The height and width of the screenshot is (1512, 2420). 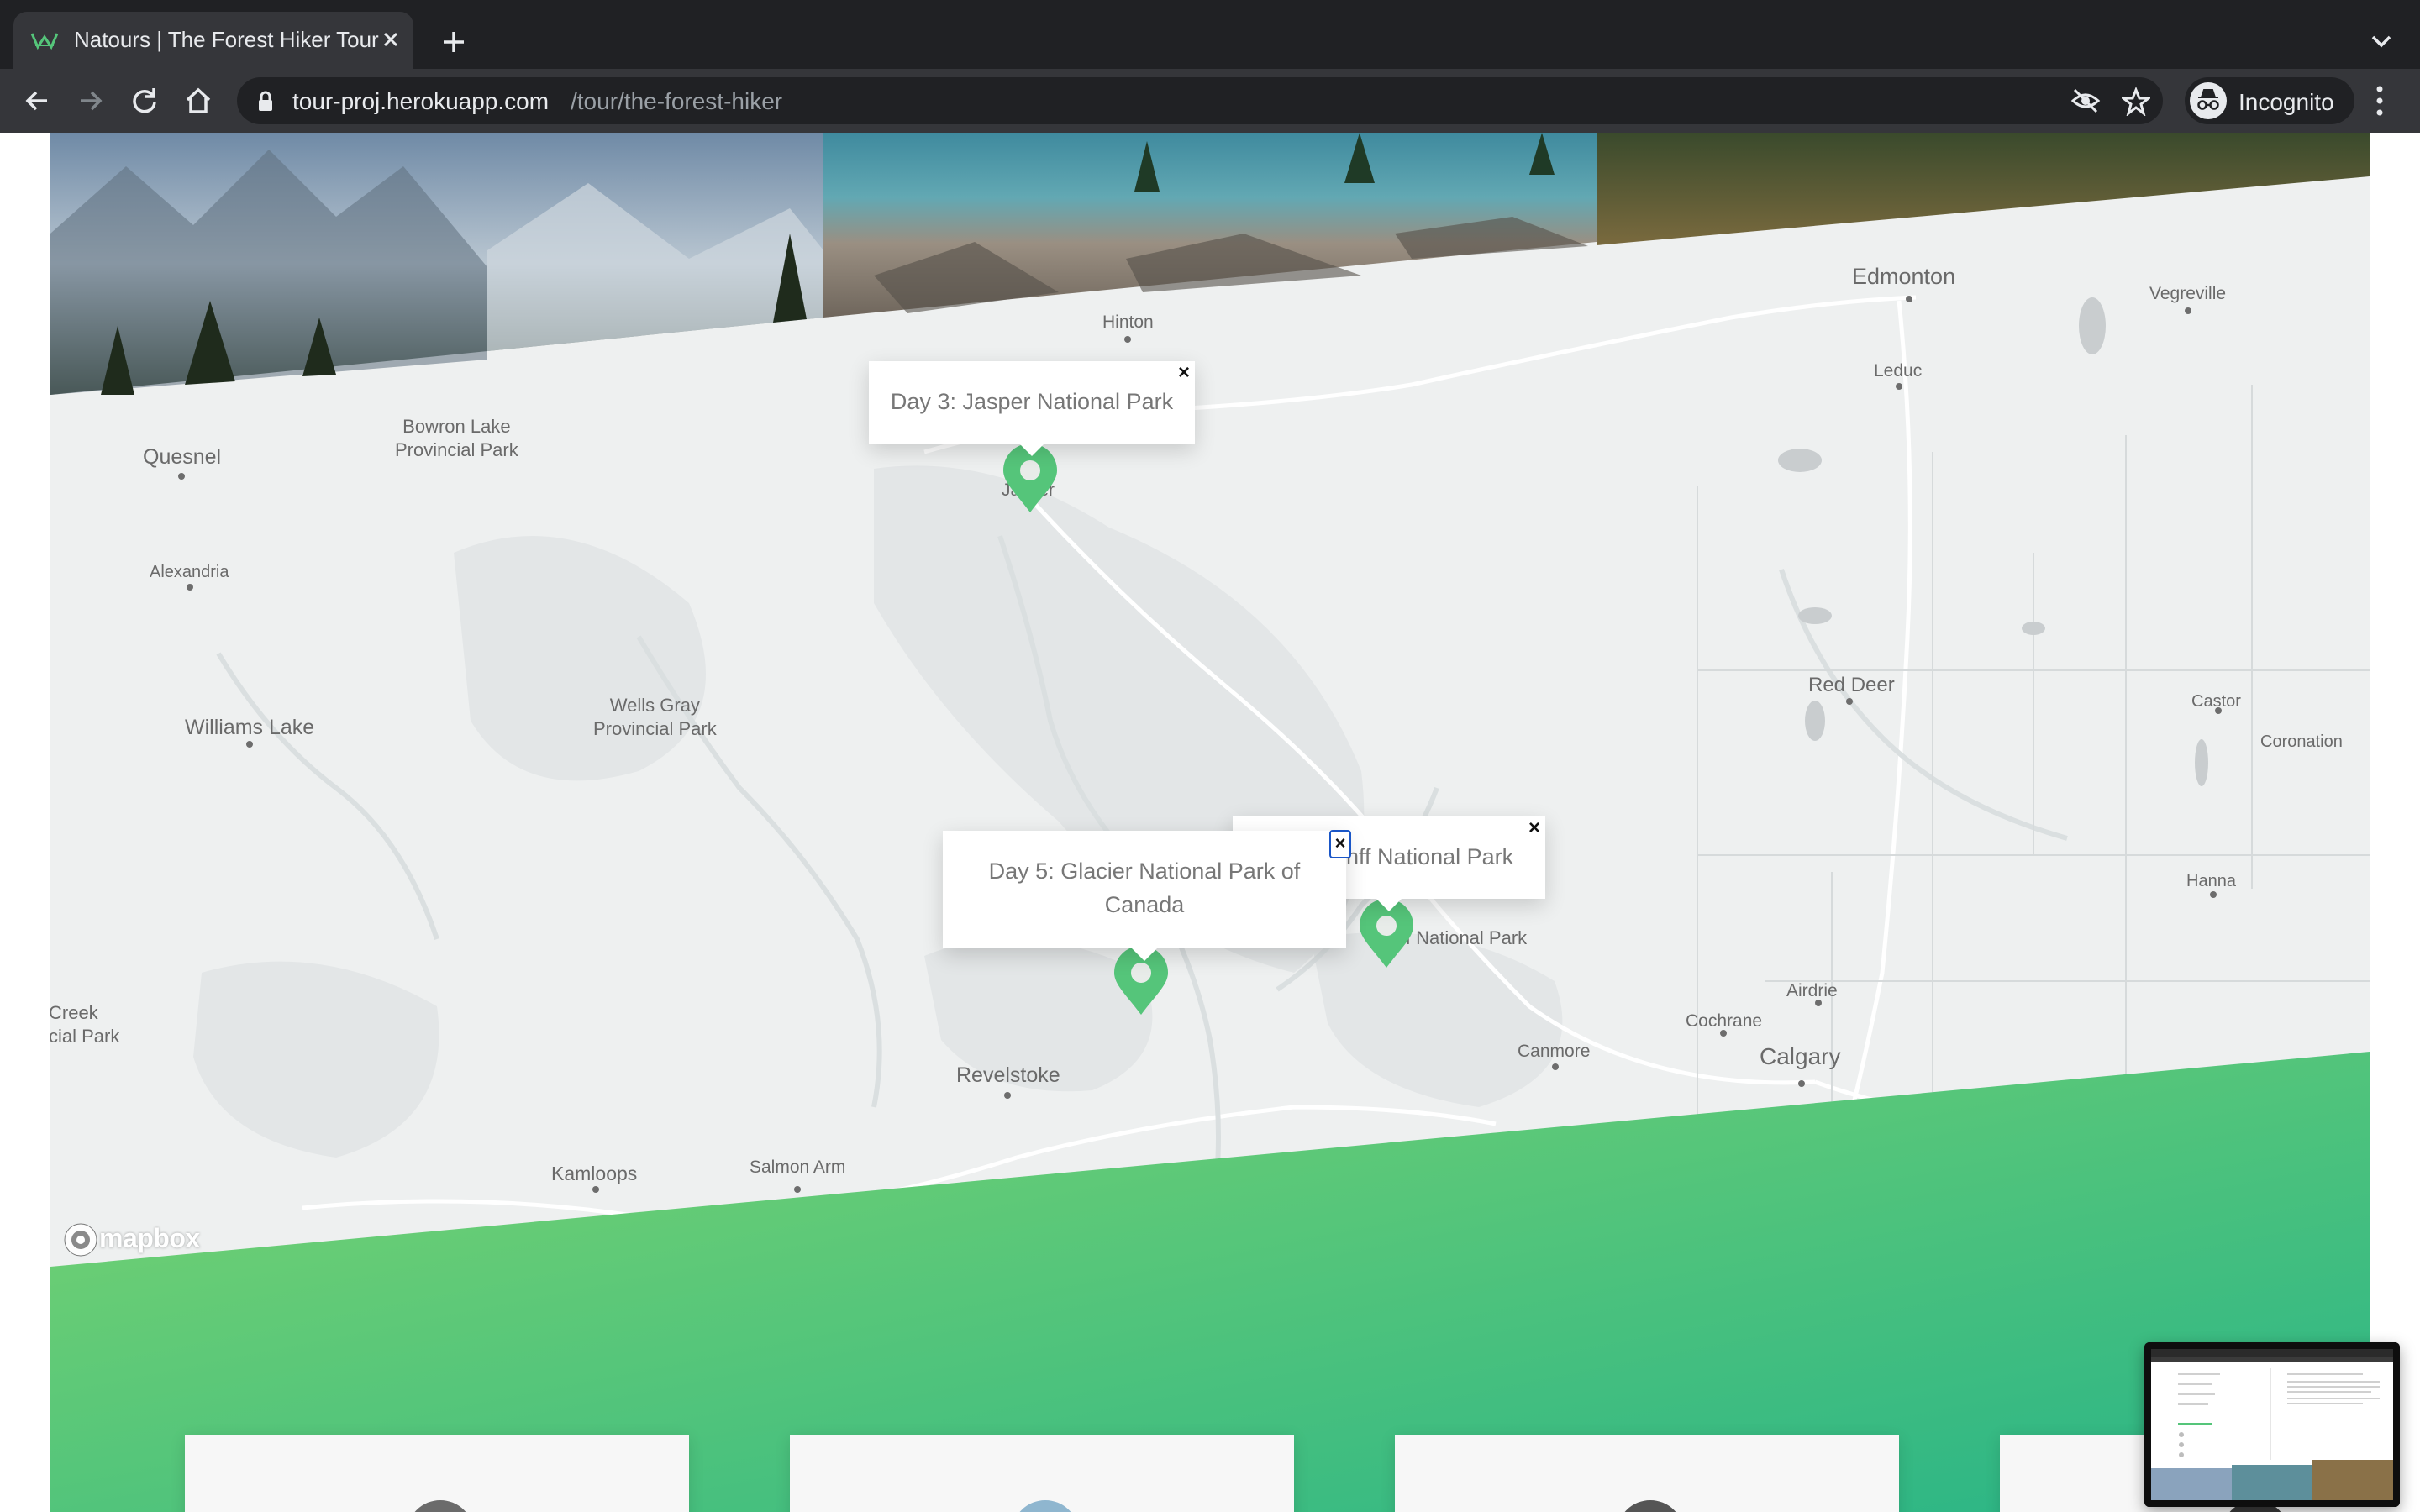 I want to click on place-label-red-deer: Red Deer, so click(x=1852, y=685).